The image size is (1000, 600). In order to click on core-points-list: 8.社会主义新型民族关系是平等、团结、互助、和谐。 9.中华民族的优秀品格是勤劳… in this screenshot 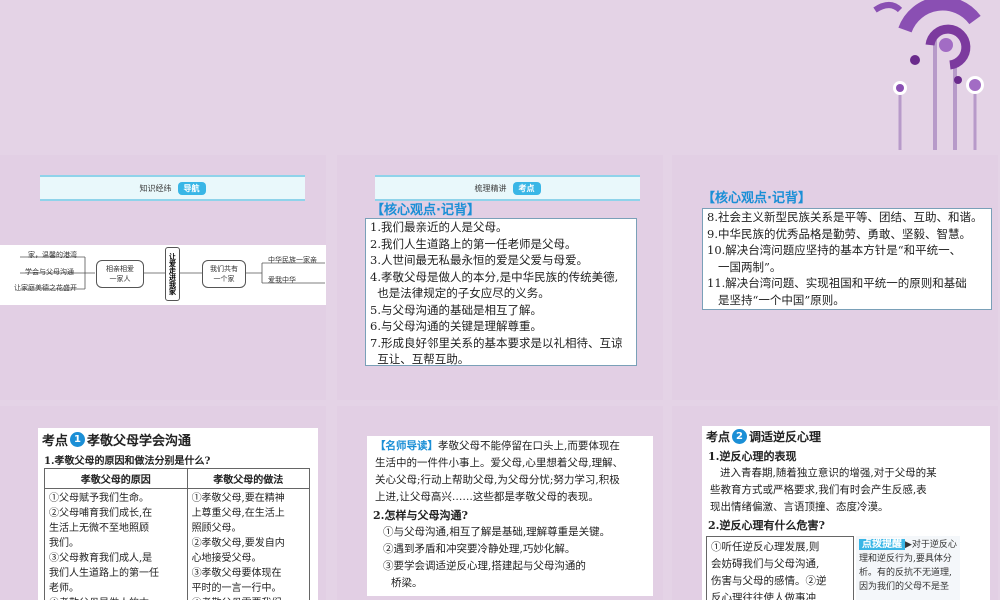, I will do `click(847, 259)`.